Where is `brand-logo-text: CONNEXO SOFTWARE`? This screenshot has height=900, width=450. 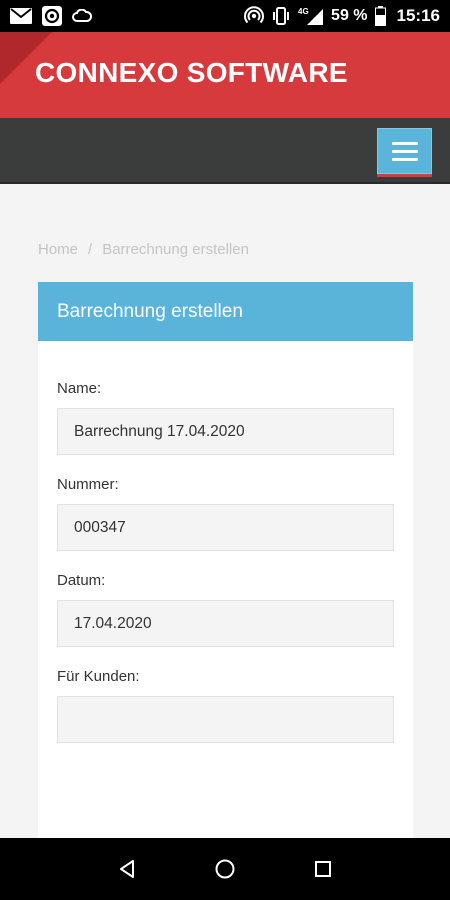 brand-logo-text: CONNEXO SOFTWARE is located at coordinates (191, 73).